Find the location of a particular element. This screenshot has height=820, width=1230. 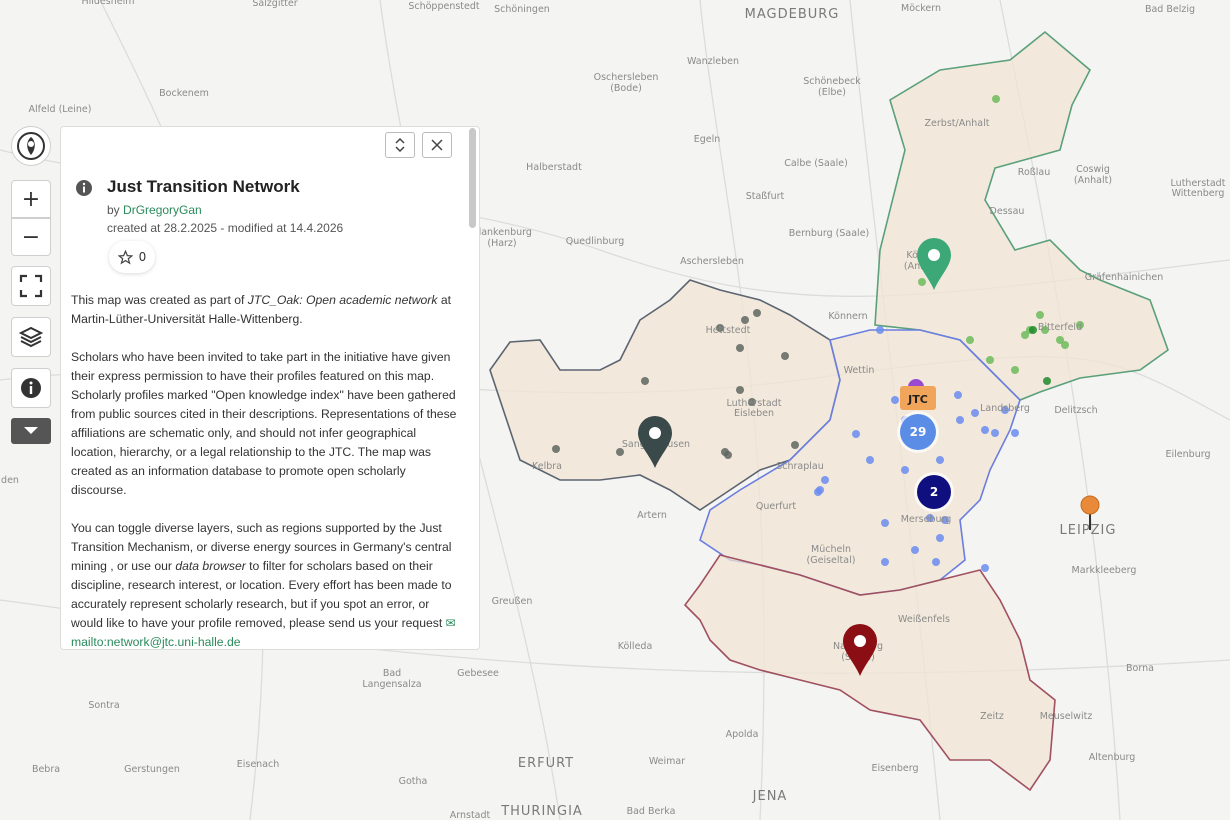

scroll-thumb is located at coordinates (472, 178).